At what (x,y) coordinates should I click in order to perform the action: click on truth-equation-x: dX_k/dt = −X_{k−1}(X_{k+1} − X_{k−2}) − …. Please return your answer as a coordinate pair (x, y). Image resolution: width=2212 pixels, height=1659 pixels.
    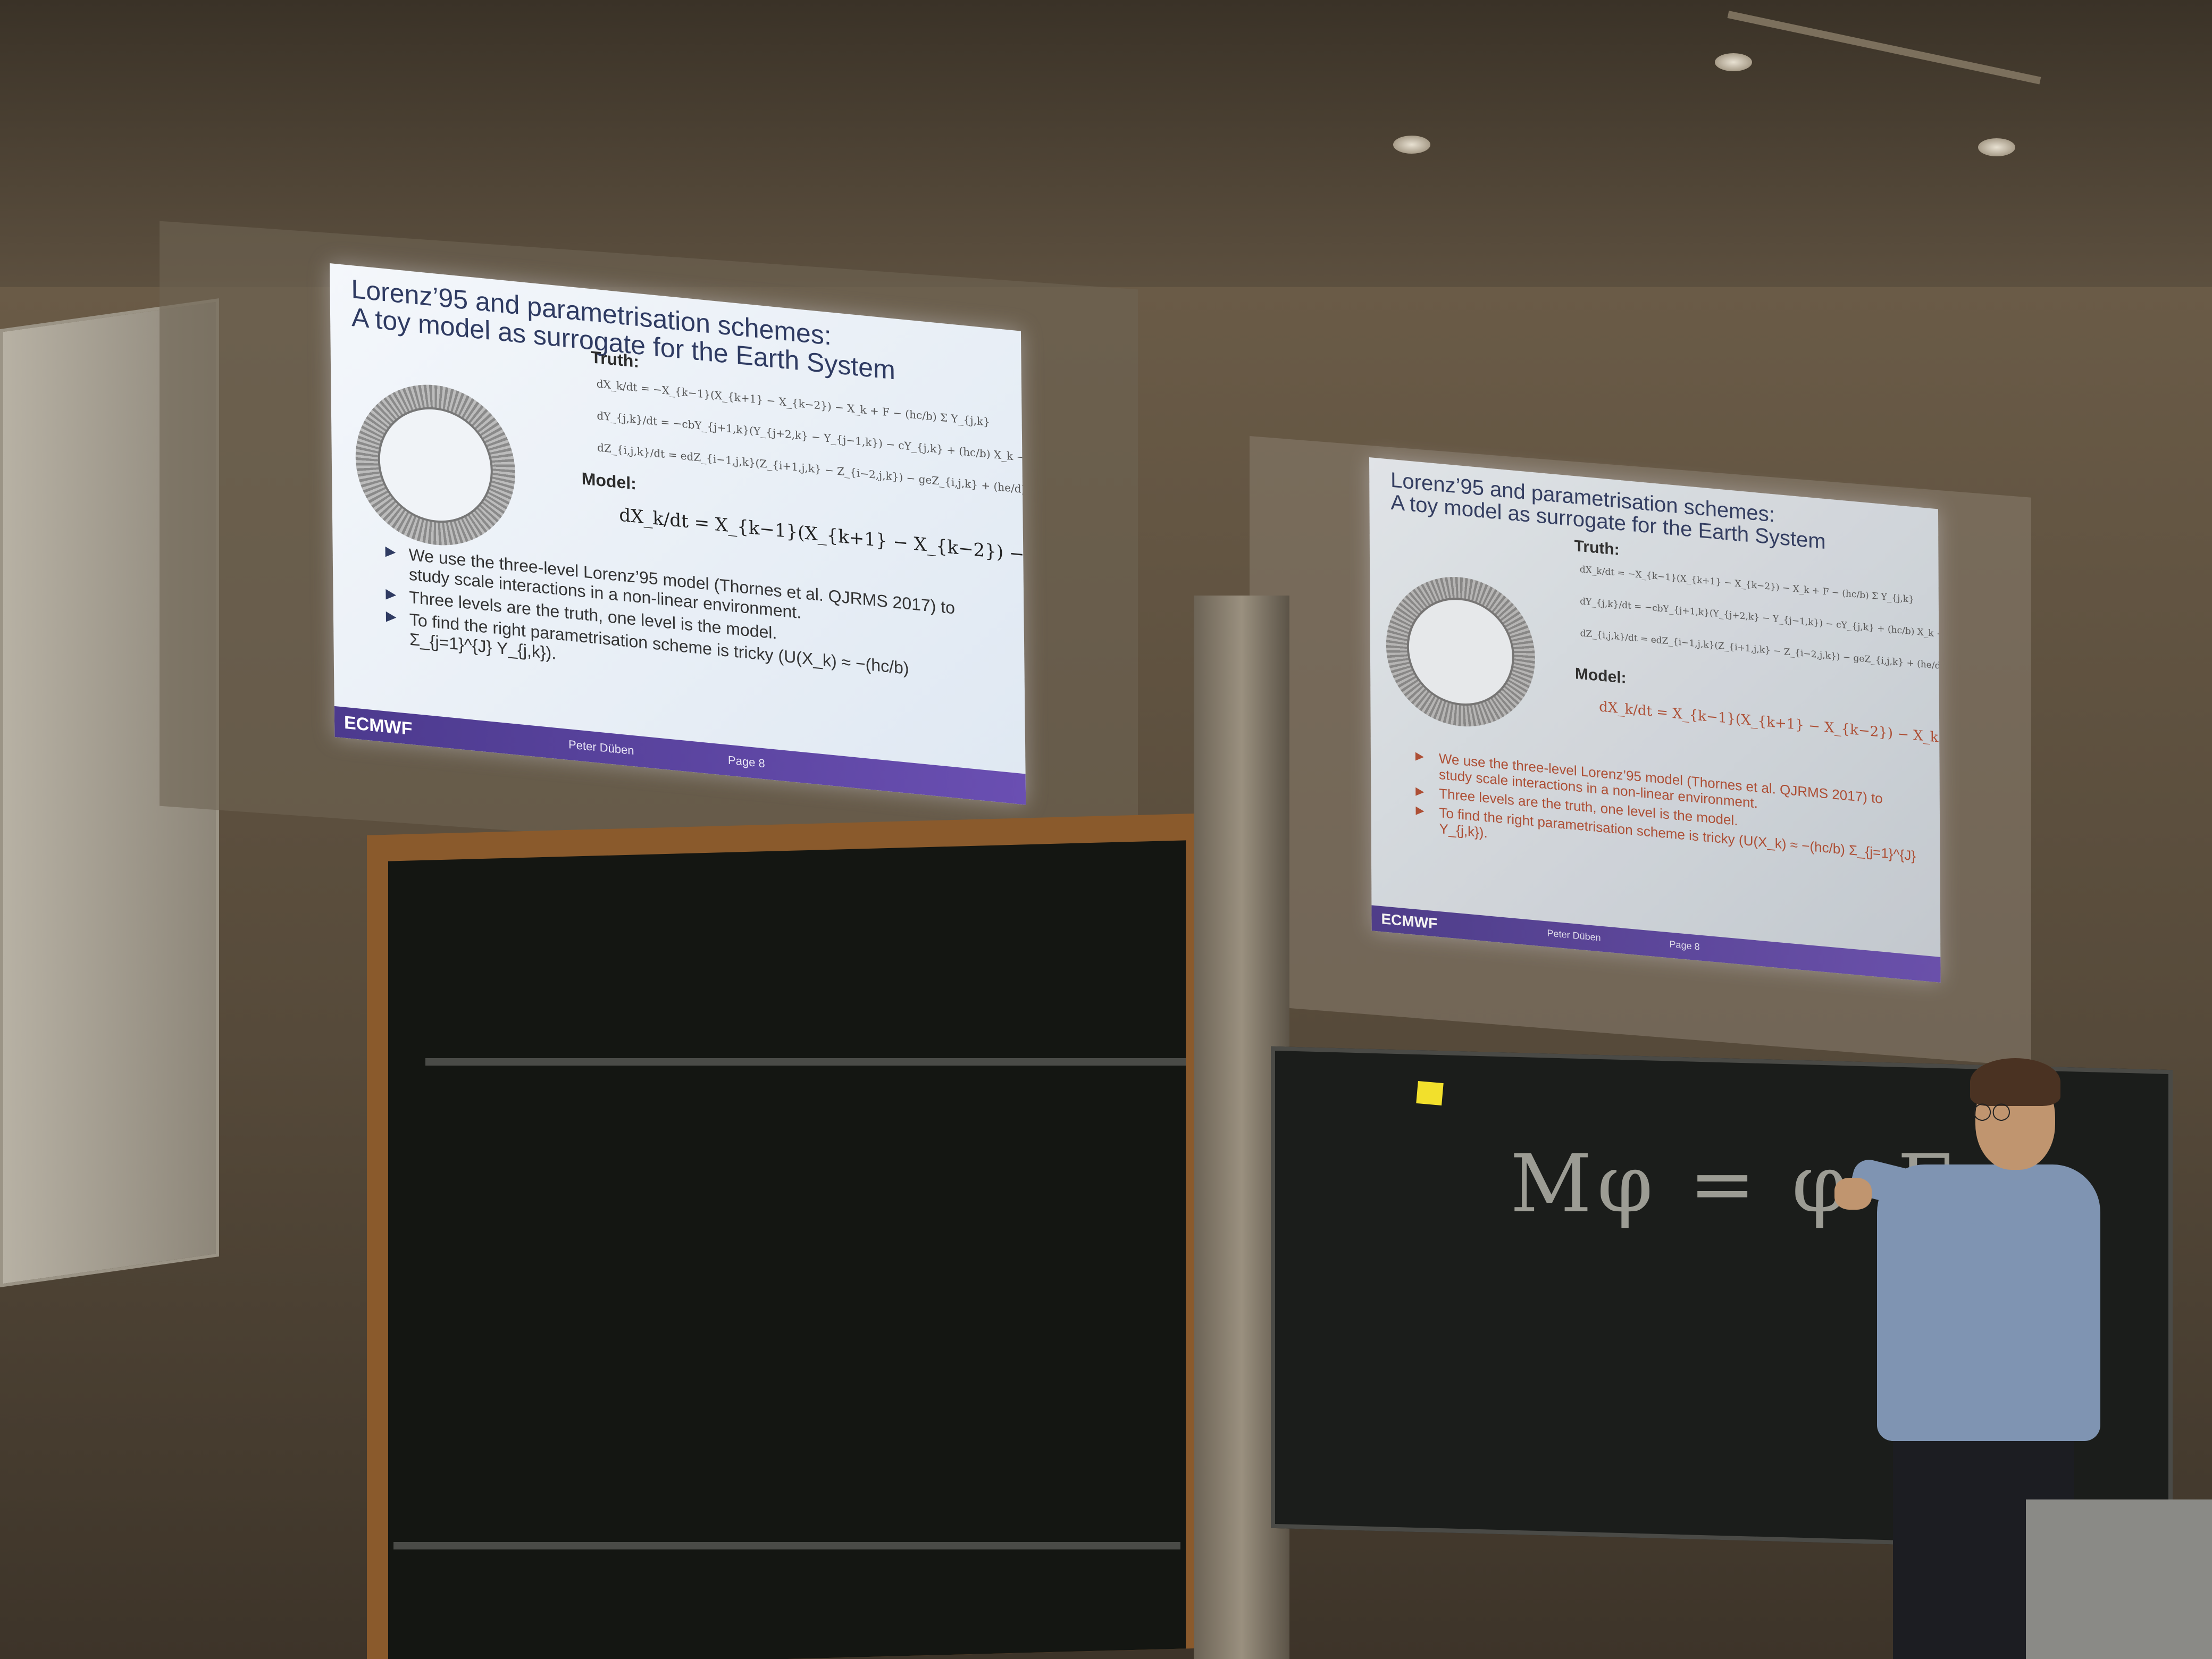
    Looking at the image, I should click on (1746, 585).